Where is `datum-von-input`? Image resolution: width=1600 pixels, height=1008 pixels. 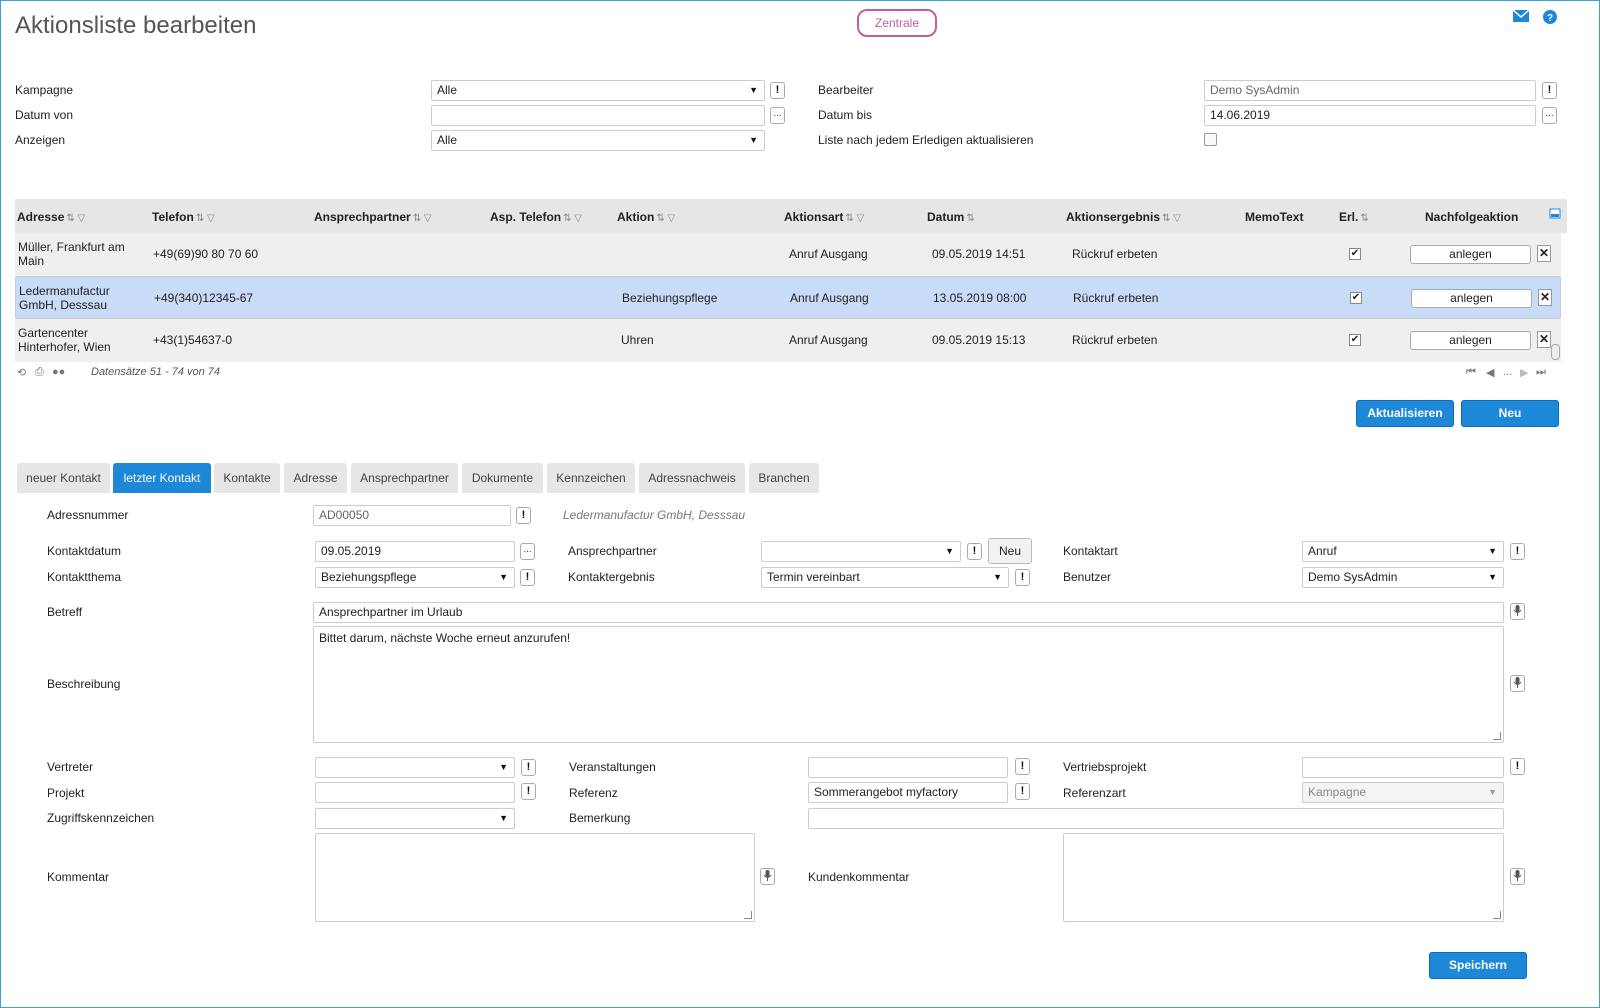 datum-von-input is located at coordinates (598, 115).